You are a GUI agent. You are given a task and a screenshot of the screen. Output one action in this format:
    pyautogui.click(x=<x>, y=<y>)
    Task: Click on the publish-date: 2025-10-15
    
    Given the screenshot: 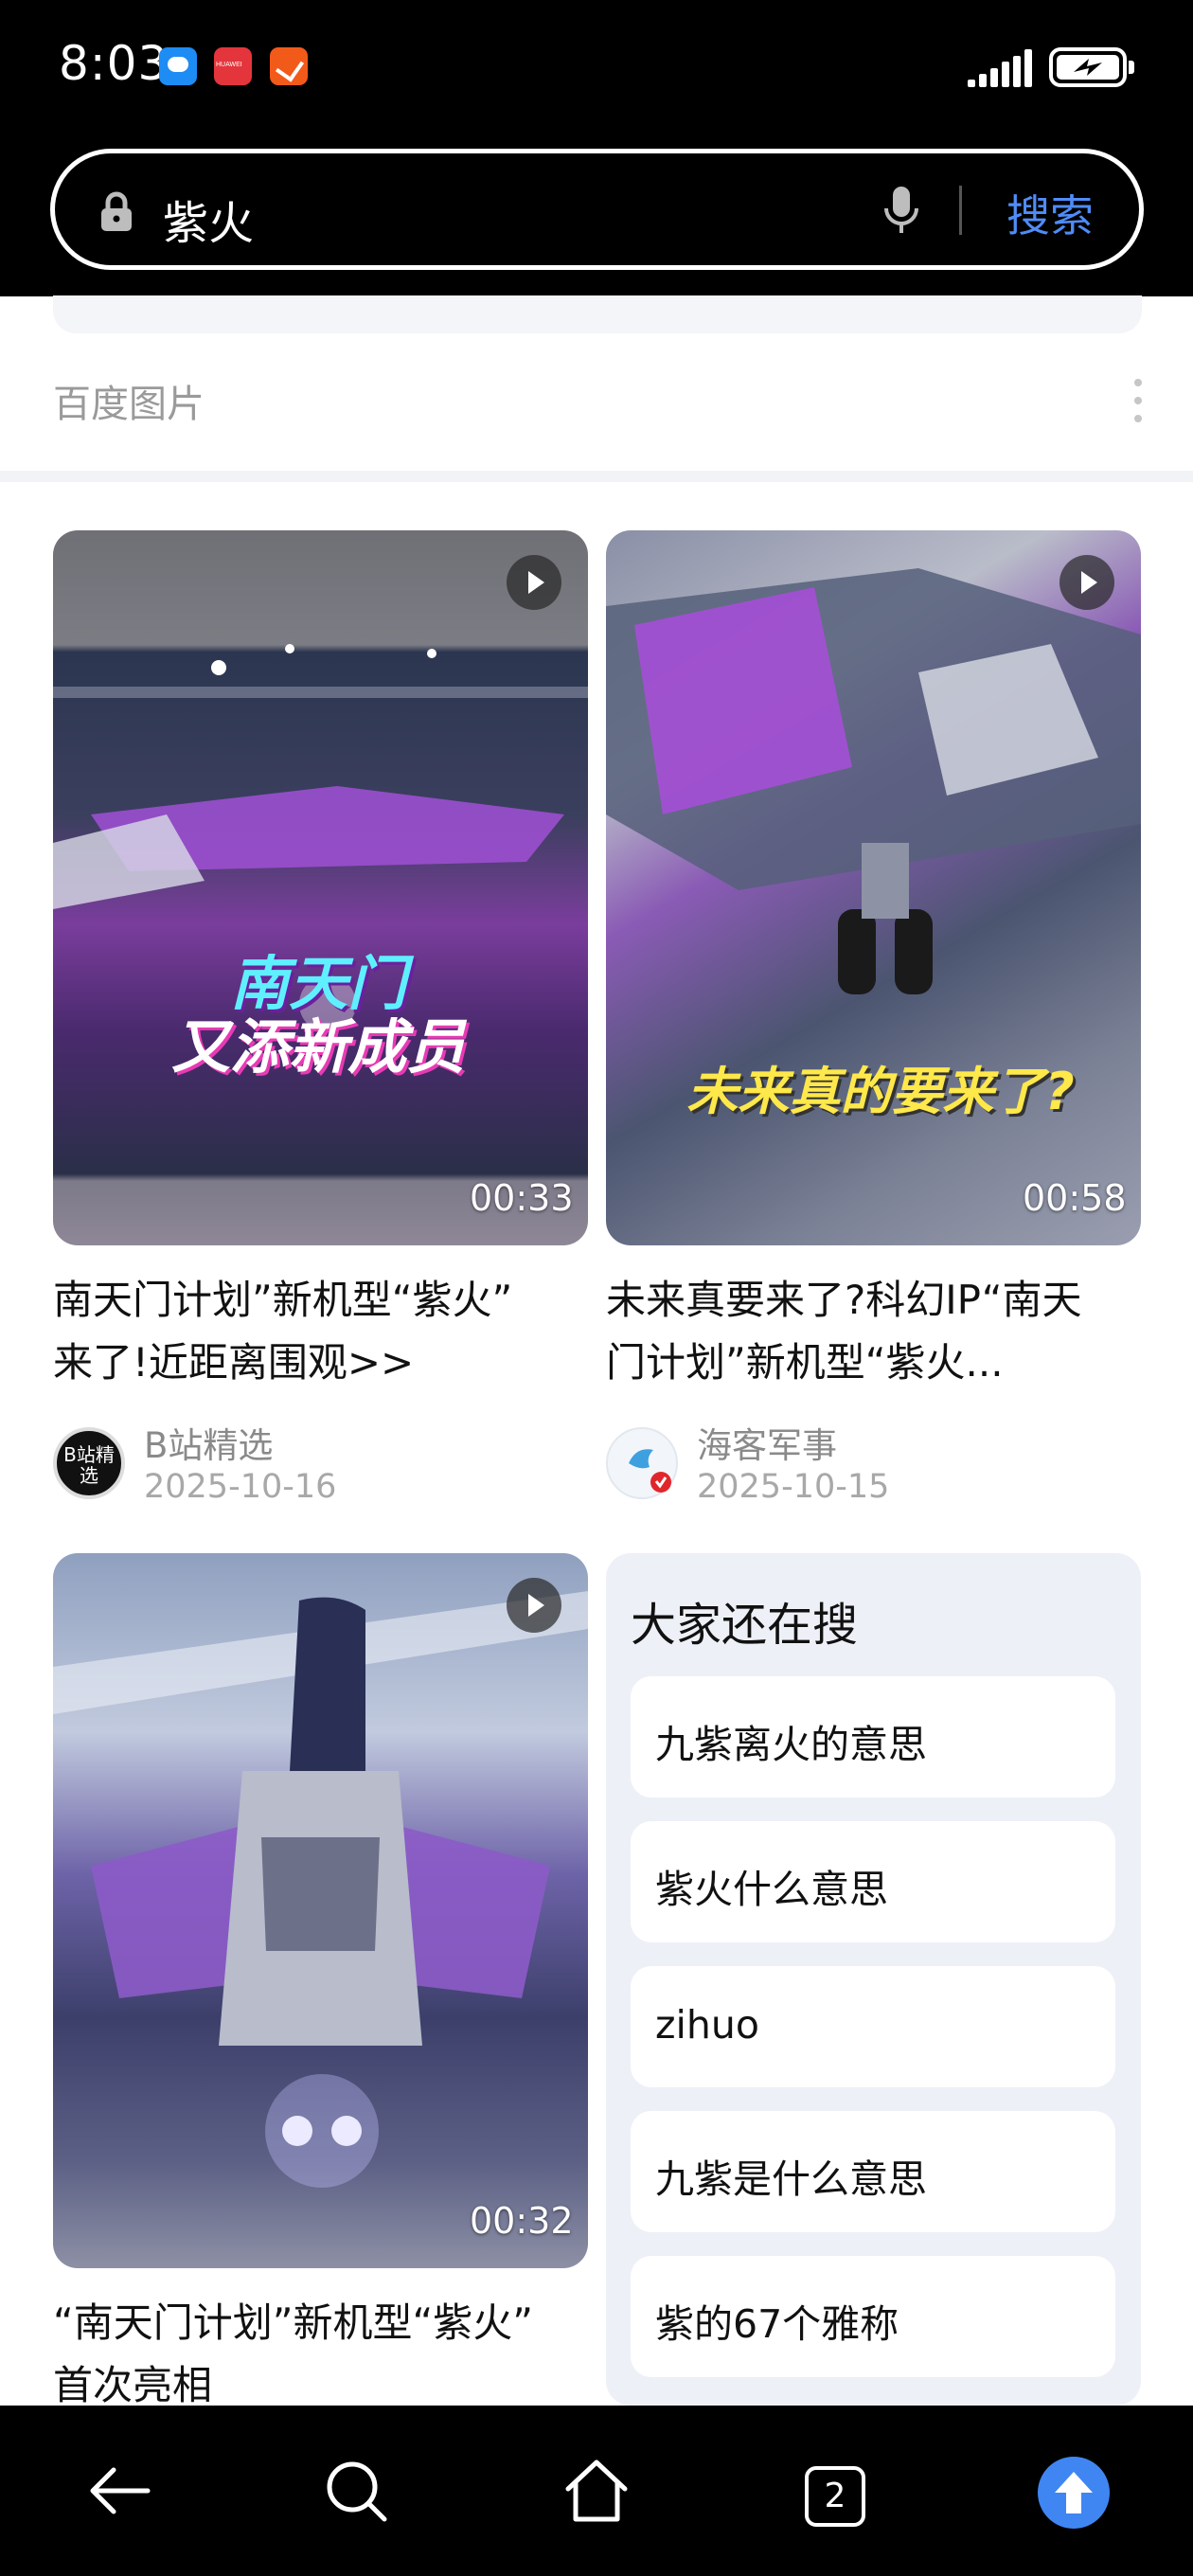 What is the action you would take?
    pyautogui.click(x=793, y=1487)
    